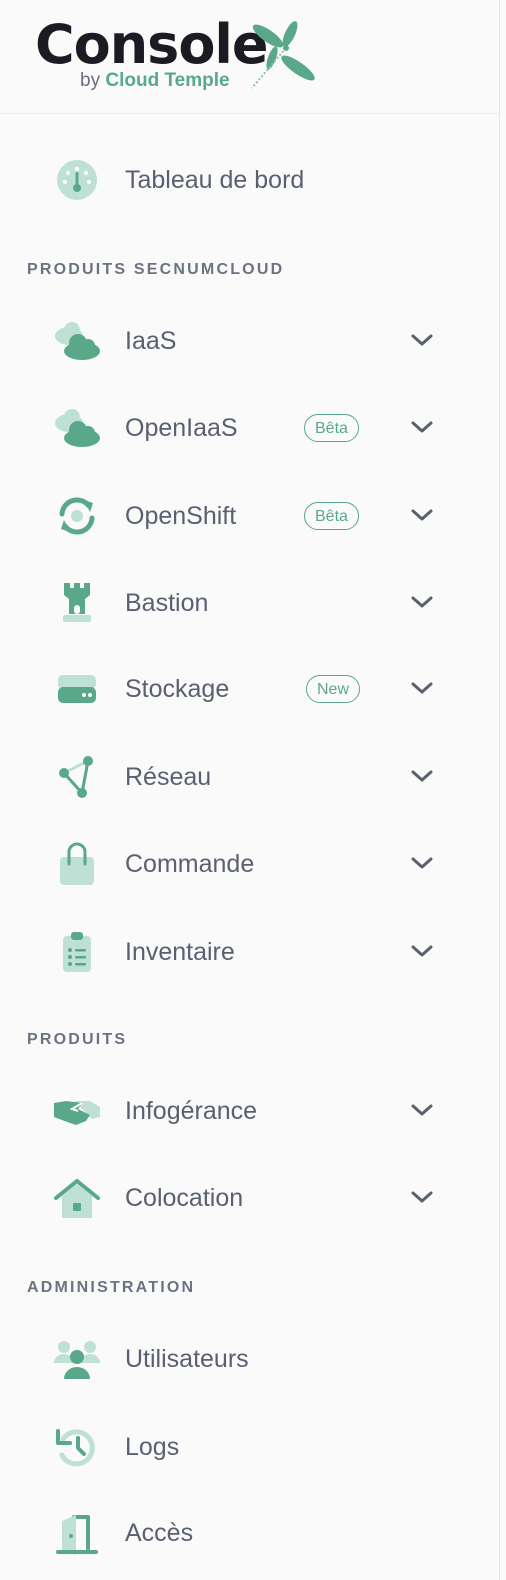 The image size is (506, 1580). Describe the element at coordinates (151, 341) in the screenshot. I see `nav-label: IaaS` at that location.